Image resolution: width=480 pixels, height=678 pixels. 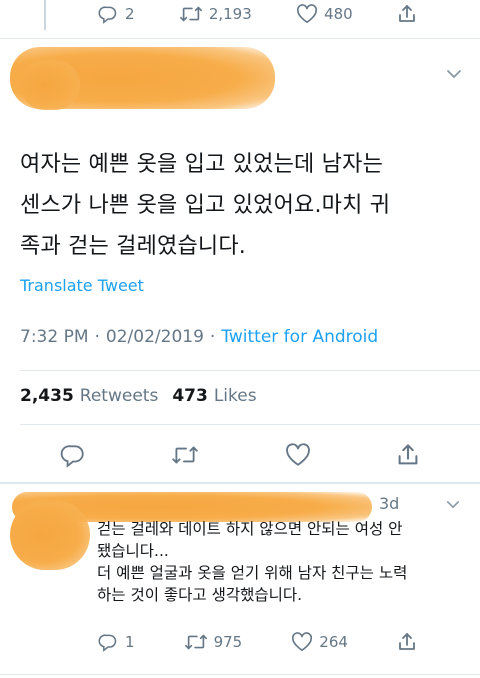 I want to click on retweet-button: 2,193, so click(x=215, y=14).